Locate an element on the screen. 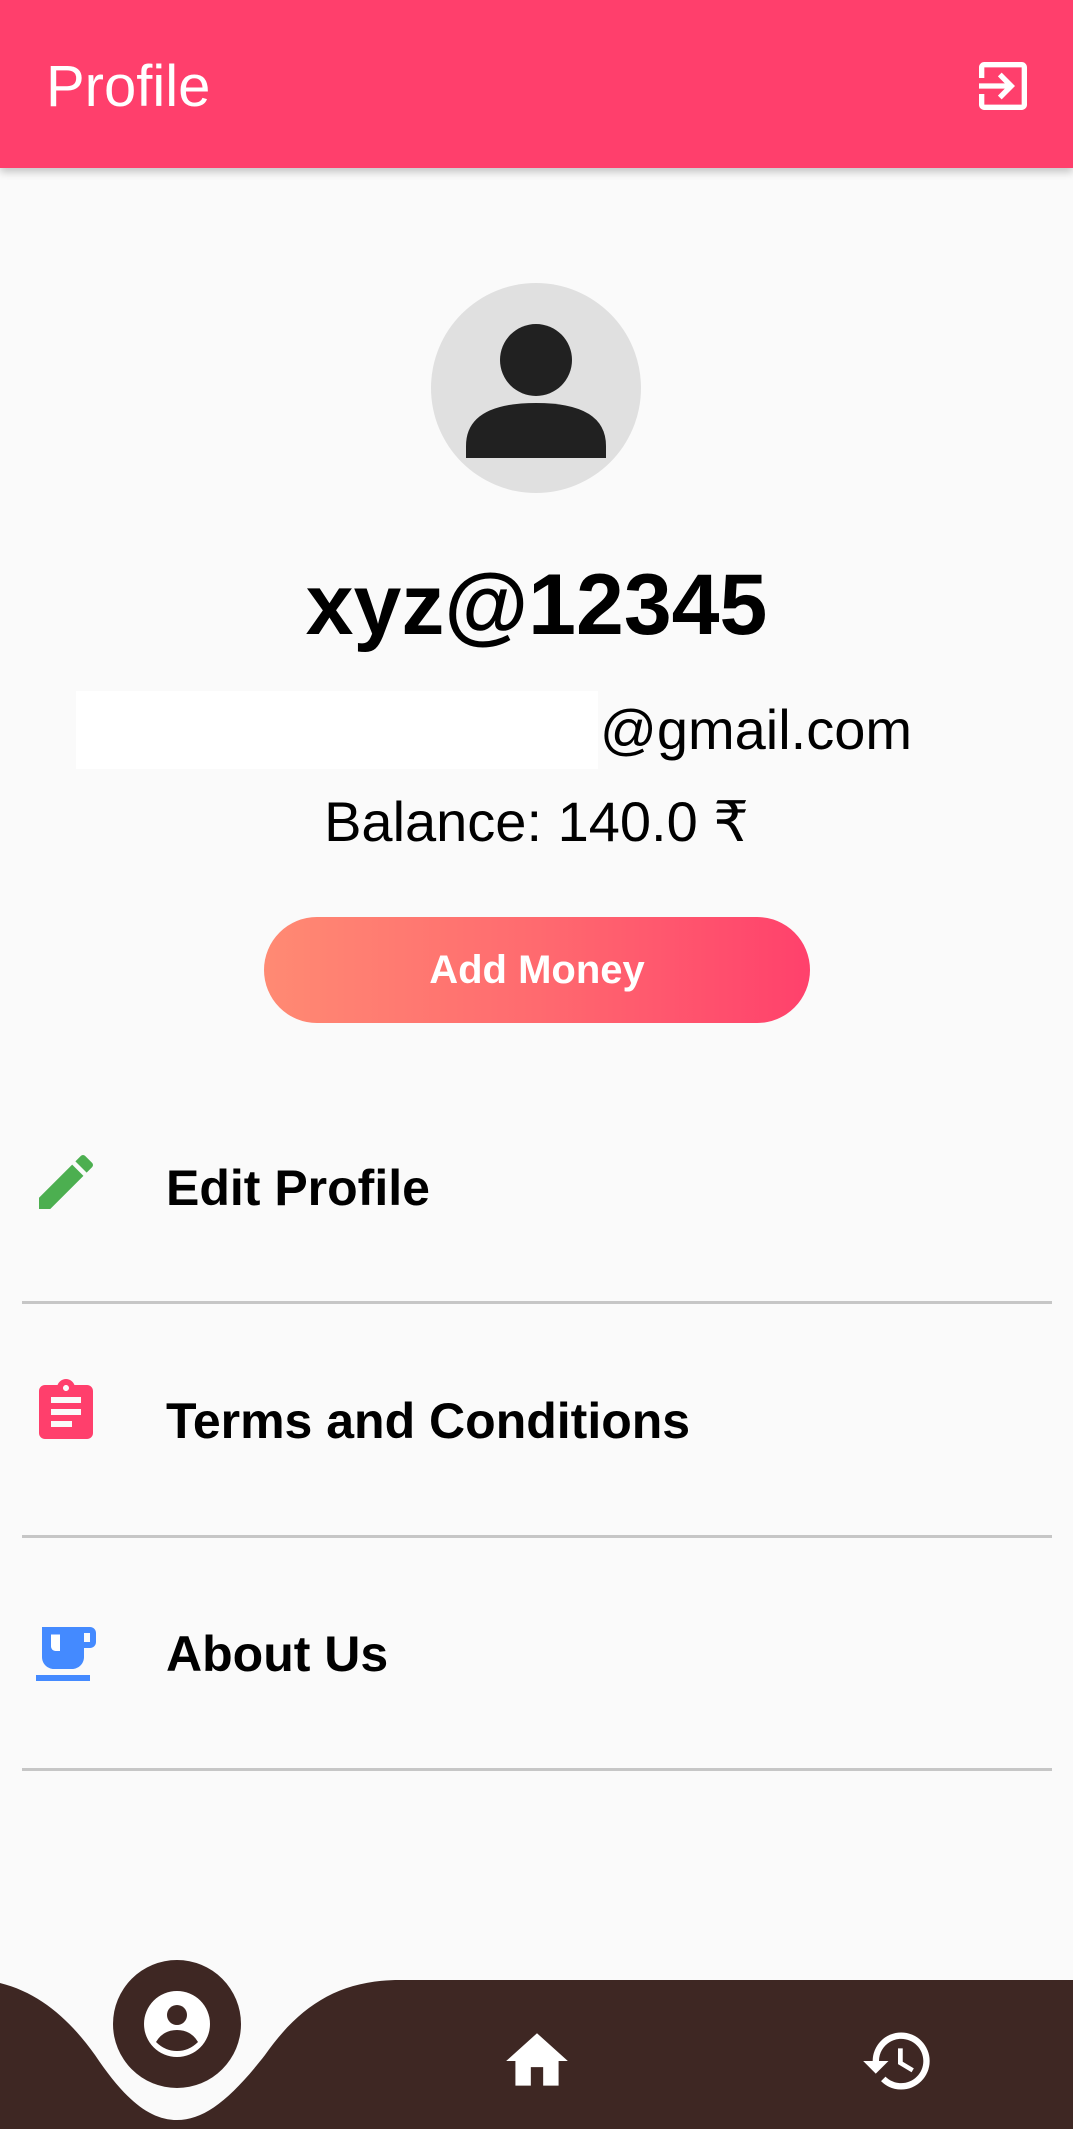 Image resolution: width=1073 pixels, height=2129 pixels. logout-button is located at coordinates (1003, 86).